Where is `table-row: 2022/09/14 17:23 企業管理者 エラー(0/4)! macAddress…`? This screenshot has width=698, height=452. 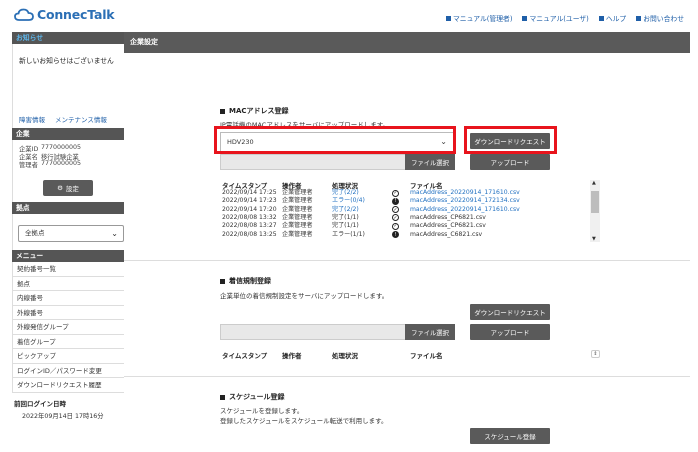 table-row: 2022/09/14 17:23 企業管理者 エラー(0/4)! macAddress… is located at coordinates (381, 201).